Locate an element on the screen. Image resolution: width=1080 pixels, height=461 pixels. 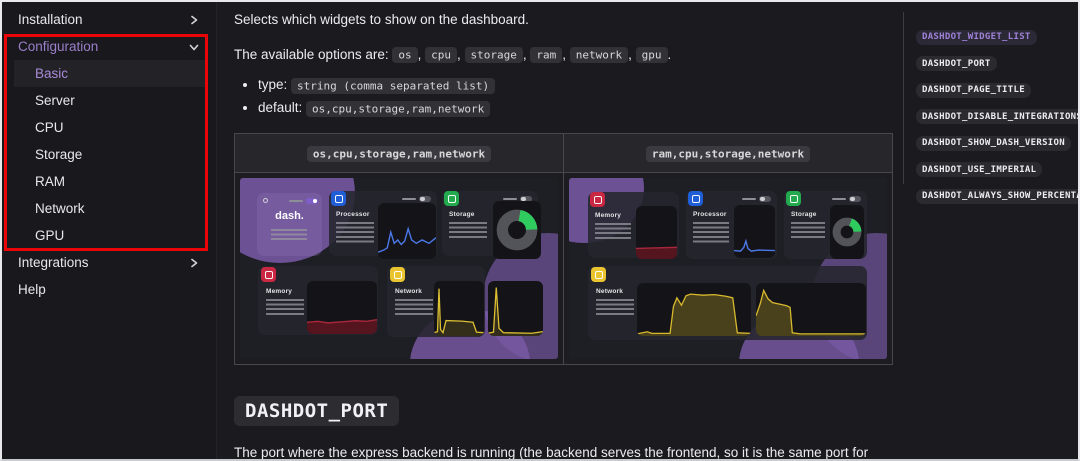
sidebar-item-label: CPU is located at coordinates (49, 127).